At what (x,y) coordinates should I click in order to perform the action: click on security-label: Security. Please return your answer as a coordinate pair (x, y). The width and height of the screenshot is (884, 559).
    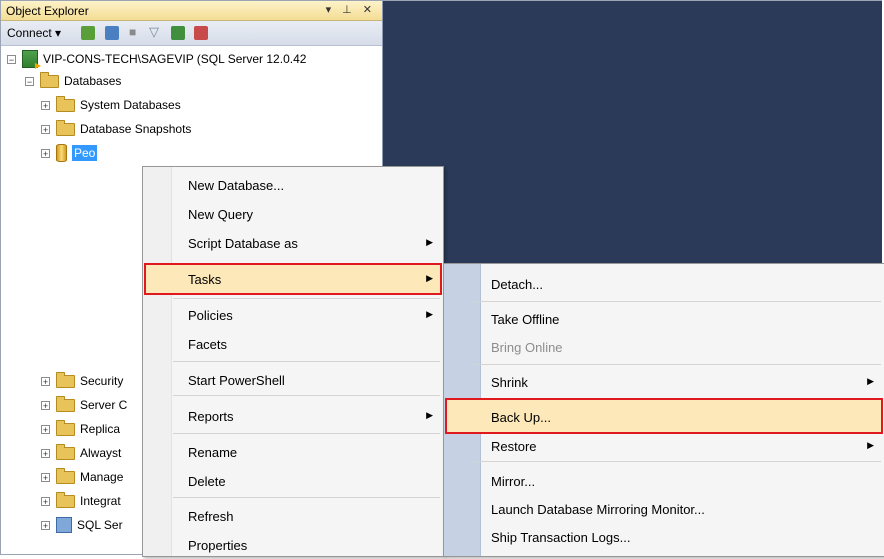
    Looking at the image, I should click on (102, 381).